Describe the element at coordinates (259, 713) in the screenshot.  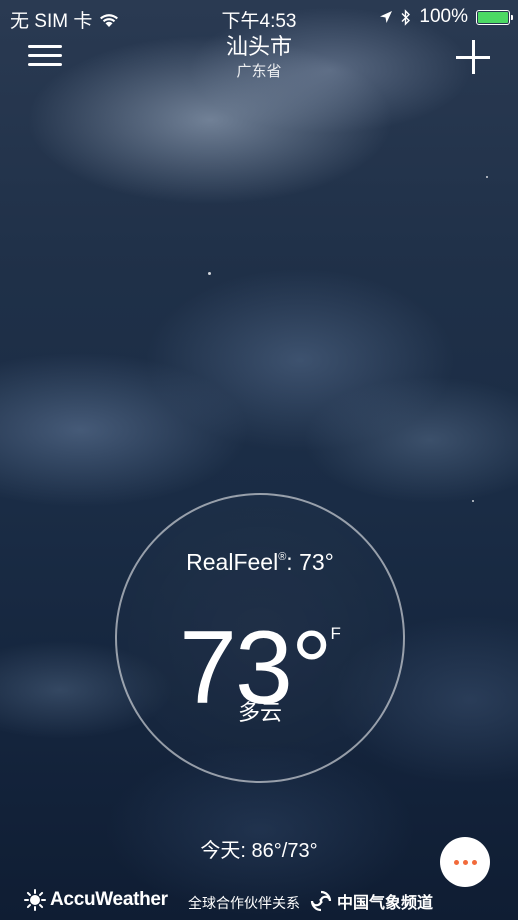
I see `weather-condition: 多云` at that location.